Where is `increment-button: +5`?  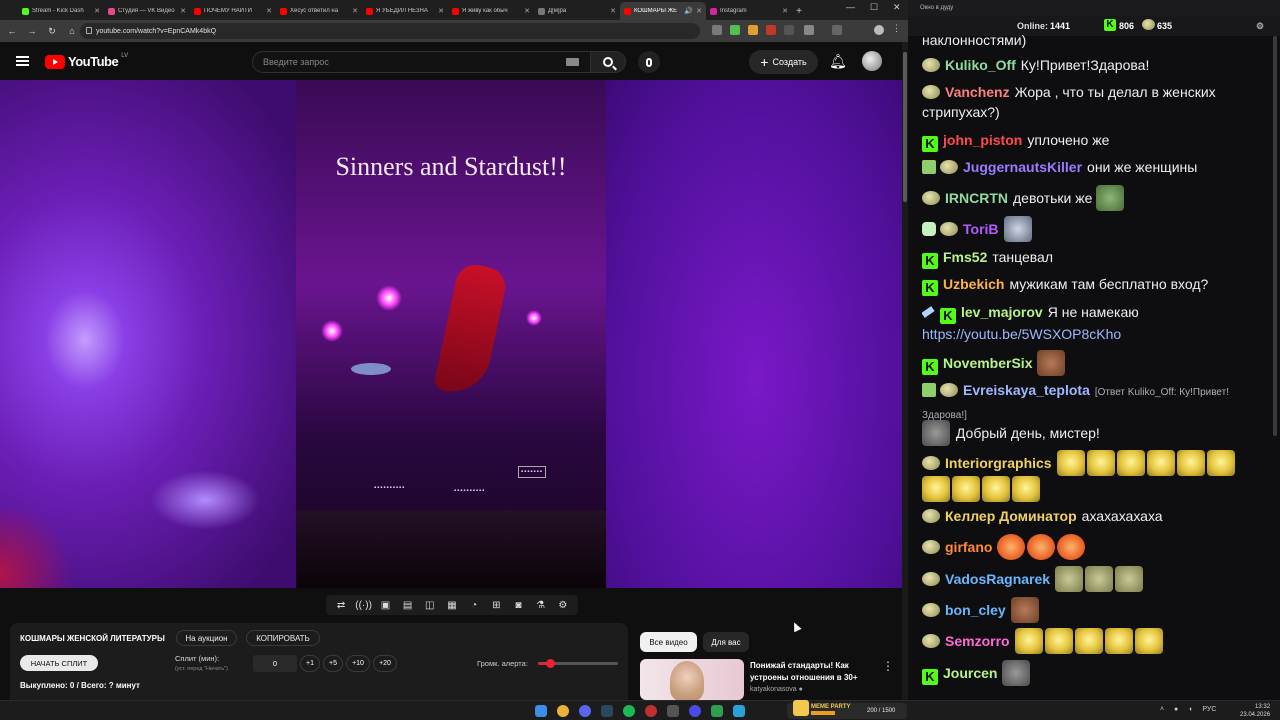 increment-button: +5 is located at coordinates (333, 663).